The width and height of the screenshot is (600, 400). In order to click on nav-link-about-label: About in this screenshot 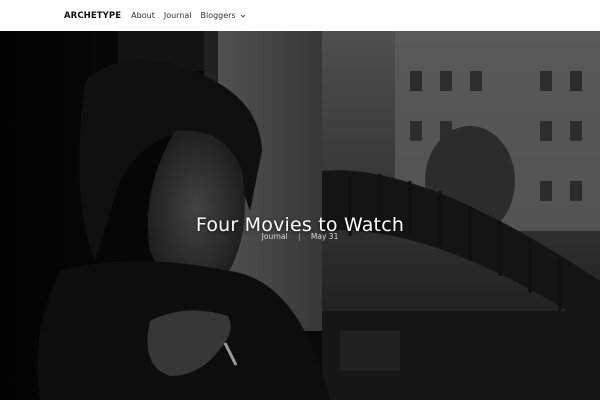, I will do `click(143, 15)`.